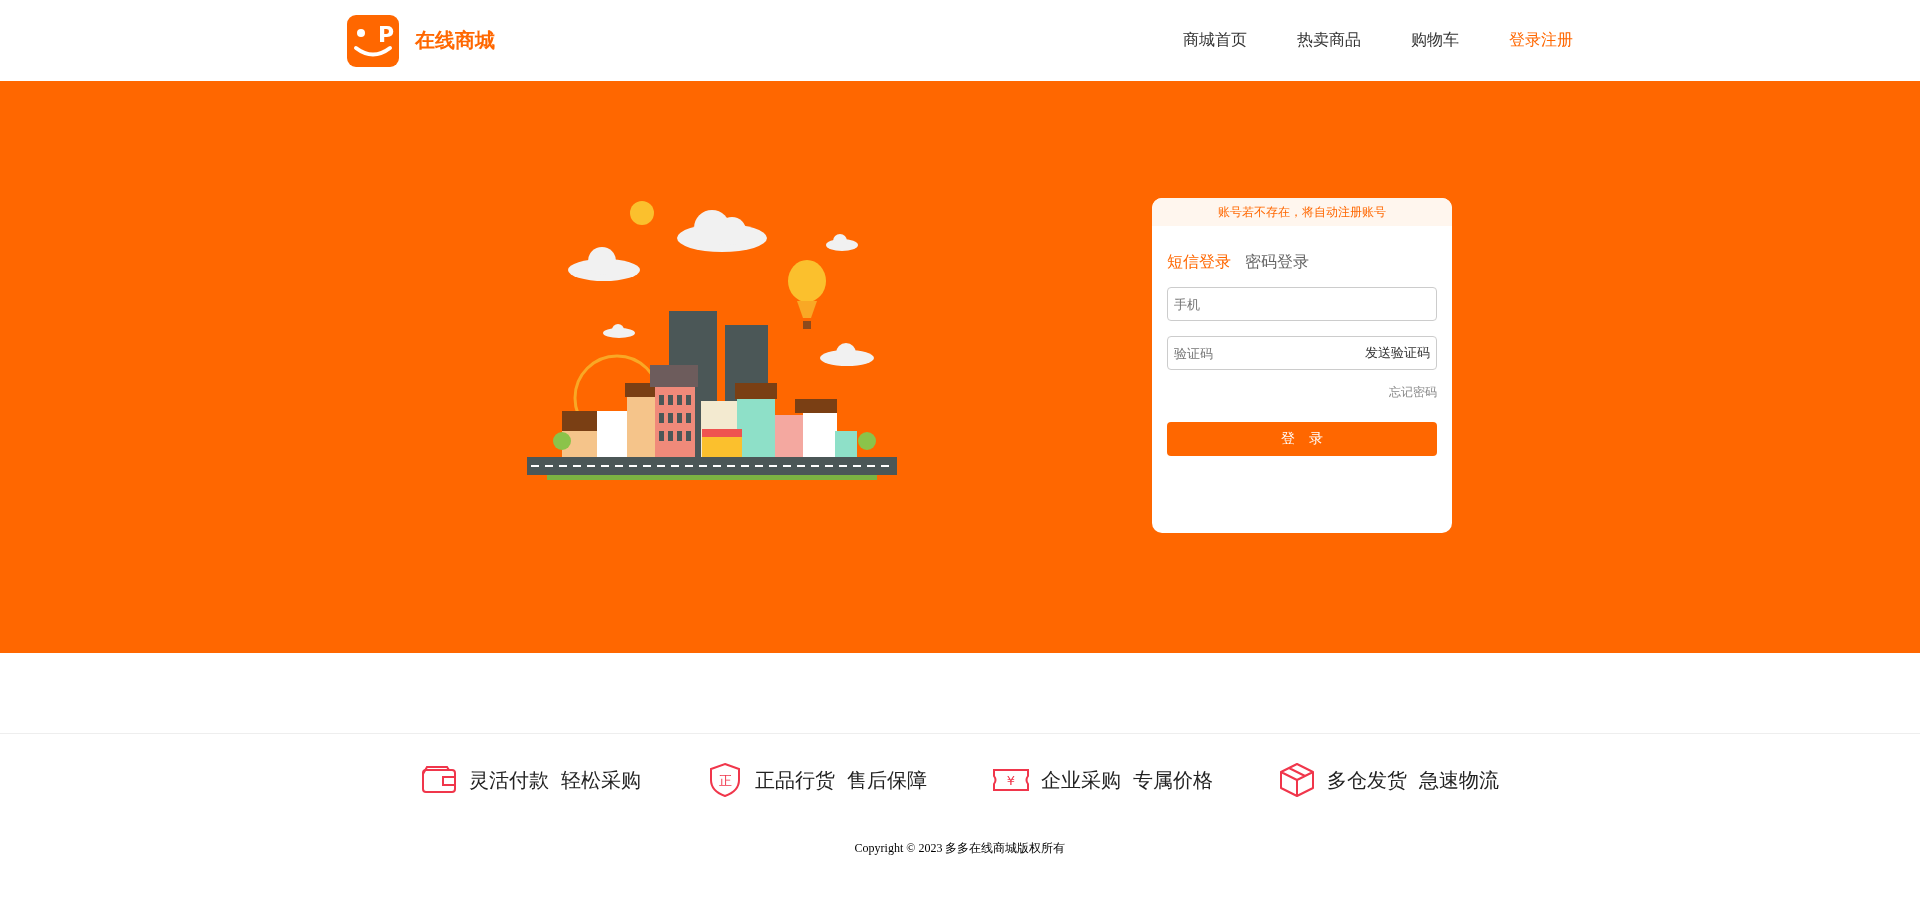 This screenshot has height=919, width=1920. What do you see at coordinates (1277, 262) in the screenshot?
I see `login-tab: 密码登录` at bounding box center [1277, 262].